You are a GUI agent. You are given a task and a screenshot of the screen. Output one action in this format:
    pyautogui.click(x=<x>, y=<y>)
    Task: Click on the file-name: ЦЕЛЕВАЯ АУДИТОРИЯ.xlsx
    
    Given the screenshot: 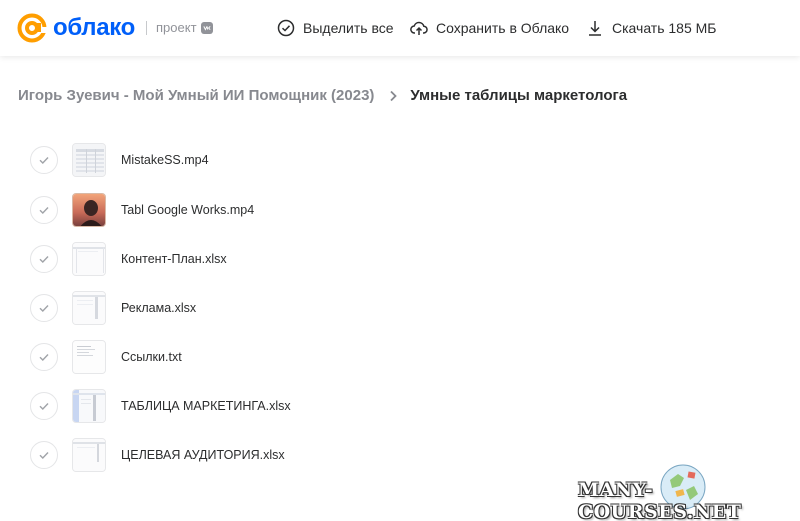 What is the action you would take?
    pyautogui.click(x=203, y=455)
    